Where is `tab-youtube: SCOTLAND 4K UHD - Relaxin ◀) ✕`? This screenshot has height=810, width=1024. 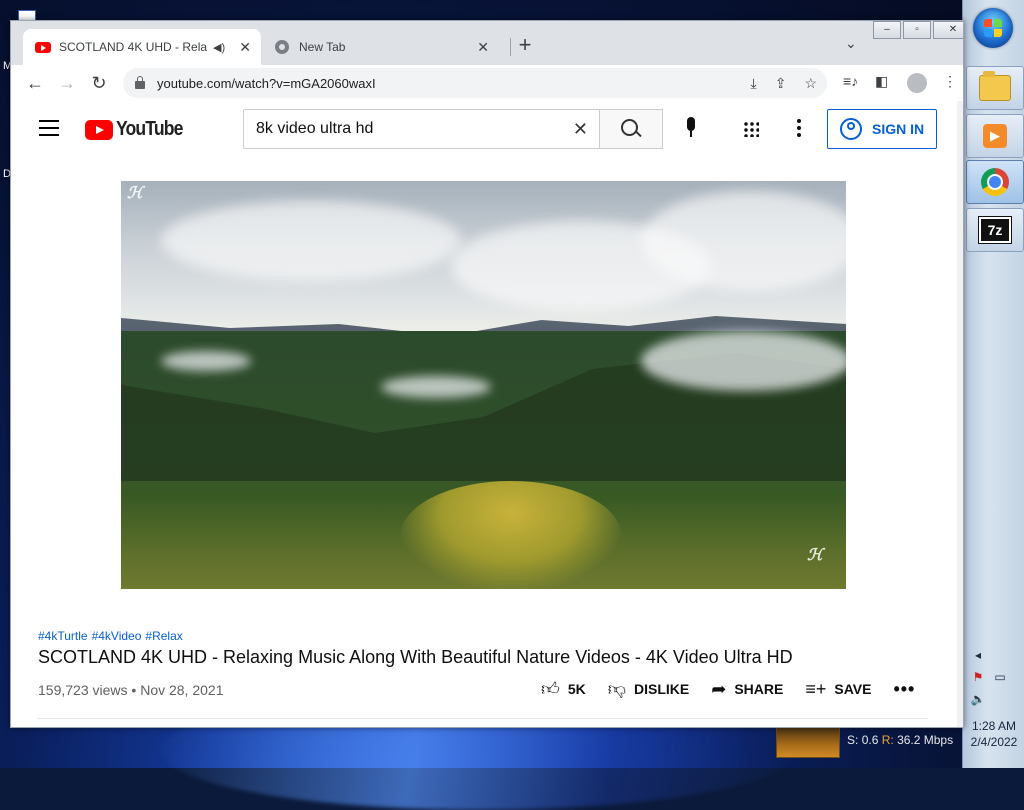
tab-youtube: SCOTLAND 4K UHD - Relaxin ◀) ✕ is located at coordinates (142, 47).